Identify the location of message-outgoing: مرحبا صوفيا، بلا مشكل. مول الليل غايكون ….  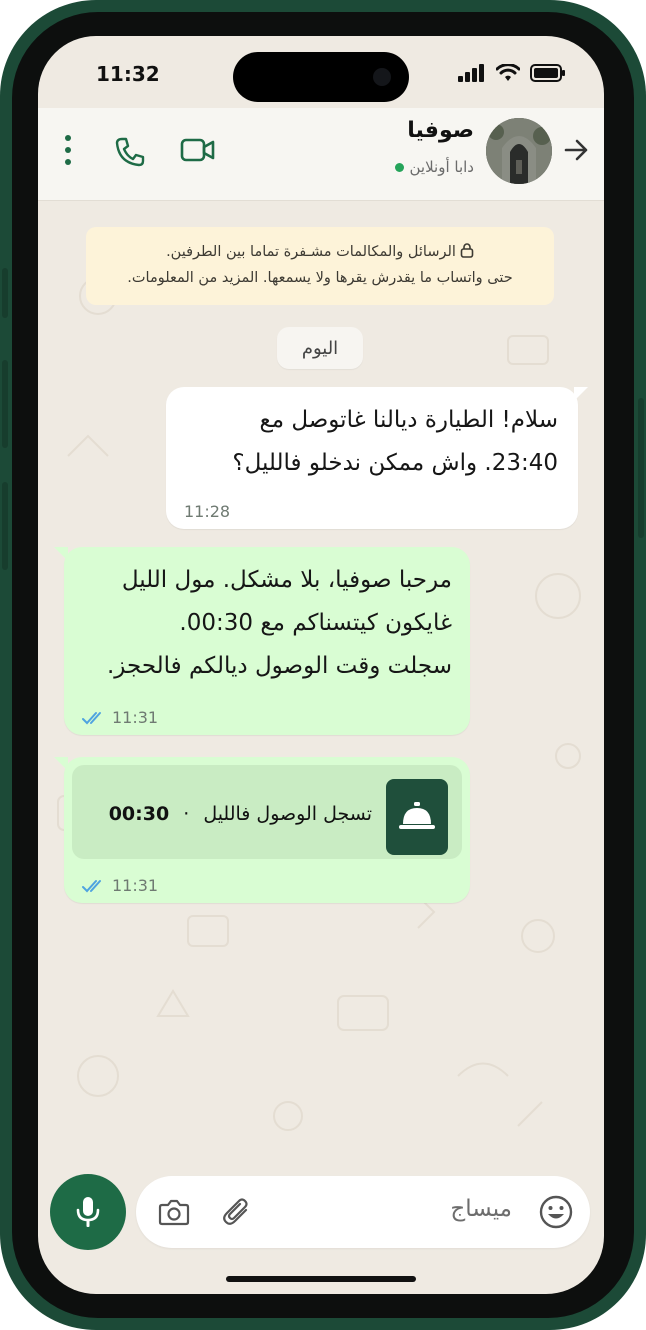
(262, 641).